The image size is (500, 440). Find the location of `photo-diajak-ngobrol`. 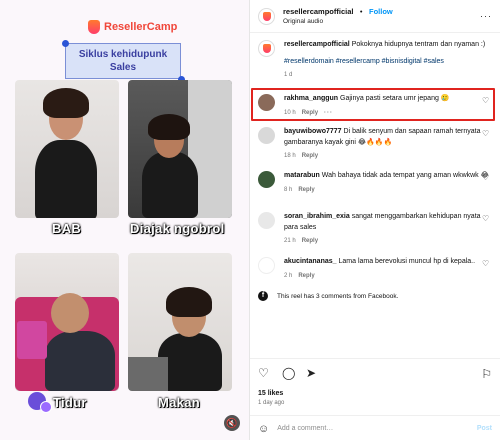

photo-diajak-ngobrol is located at coordinates (180, 149).